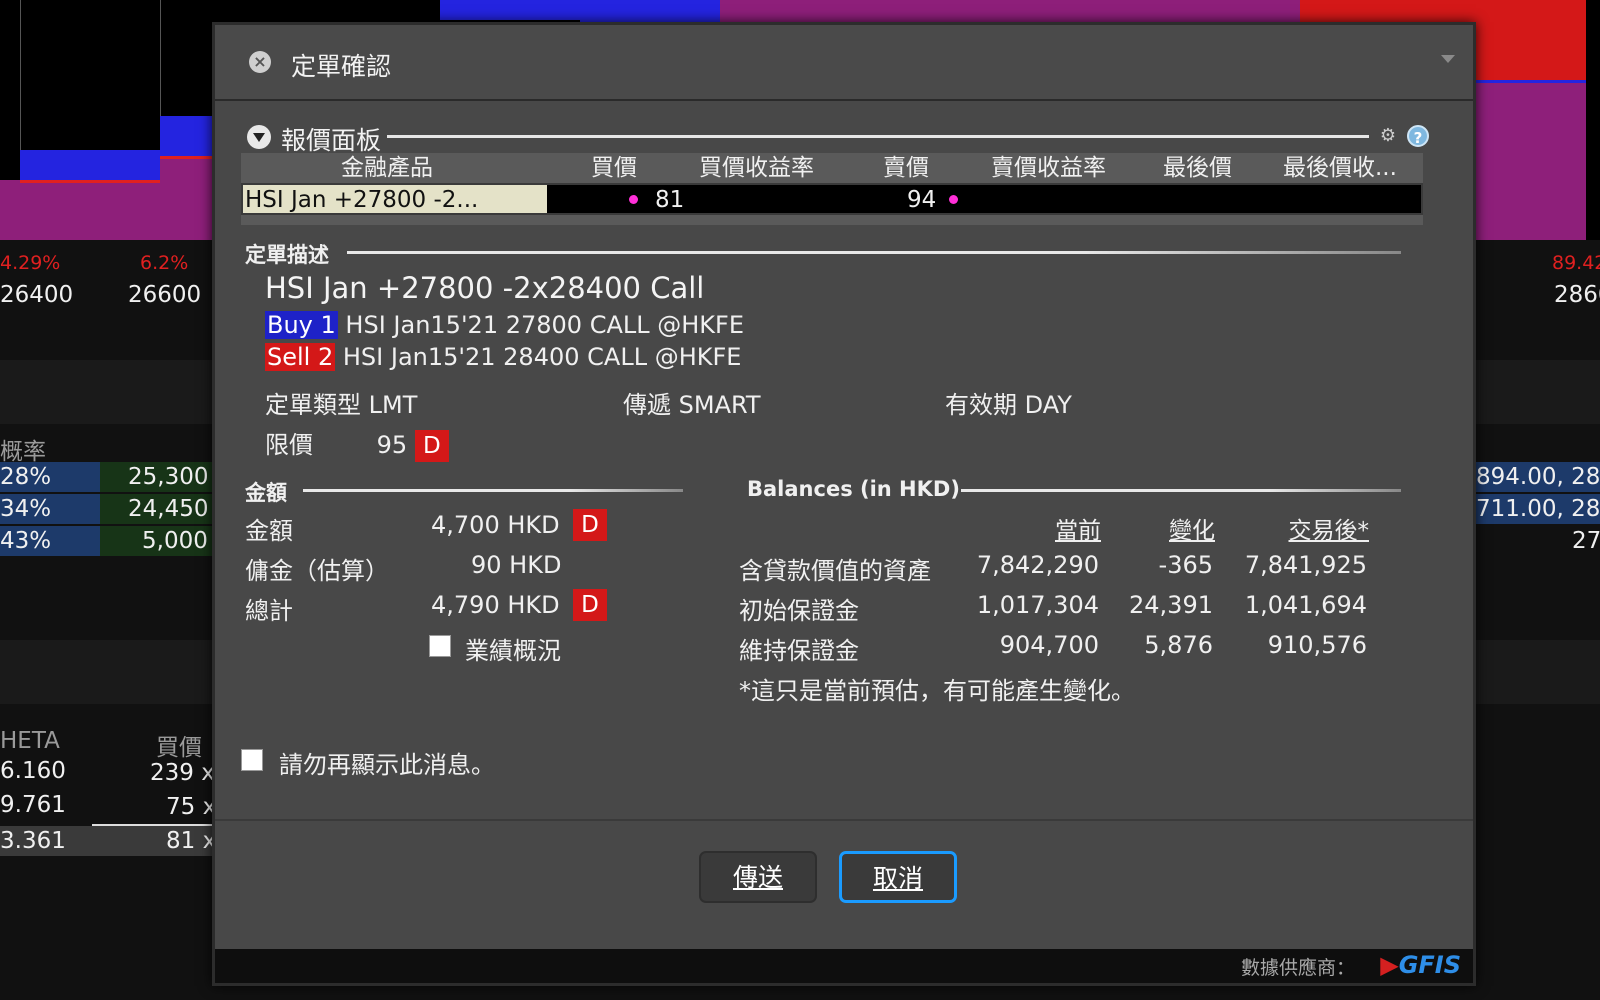  What do you see at coordinates (168, 477) in the screenshot?
I see `bg-prob-val: 25,300` at bounding box center [168, 477].